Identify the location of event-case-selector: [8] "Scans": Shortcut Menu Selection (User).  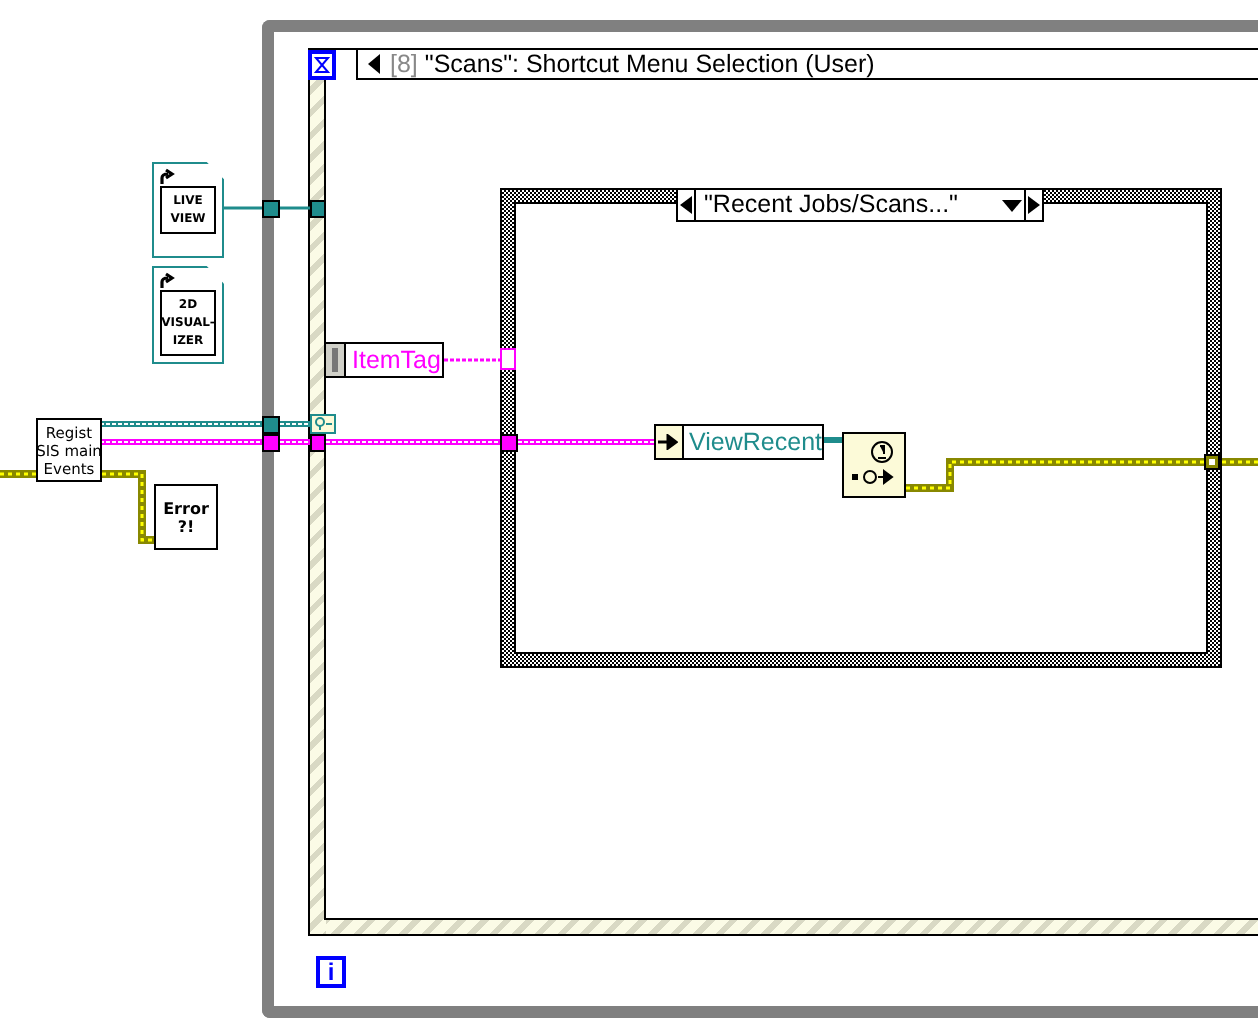
(807, 64).